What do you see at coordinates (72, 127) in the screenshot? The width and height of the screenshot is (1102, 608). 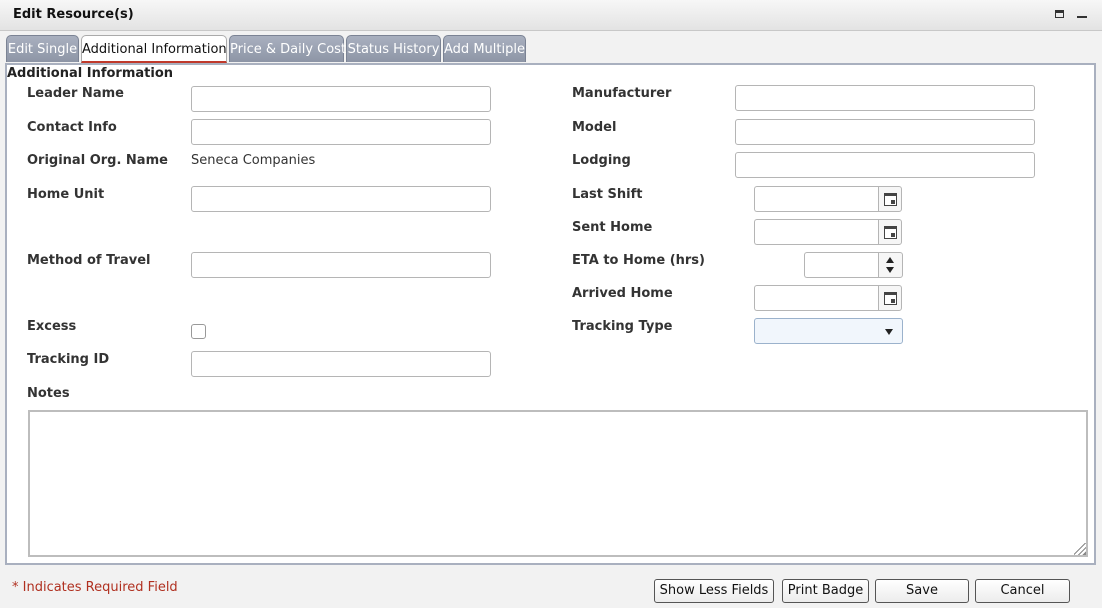 I see `contact-info-label: Contact Info` at bounding box center [72, 127].